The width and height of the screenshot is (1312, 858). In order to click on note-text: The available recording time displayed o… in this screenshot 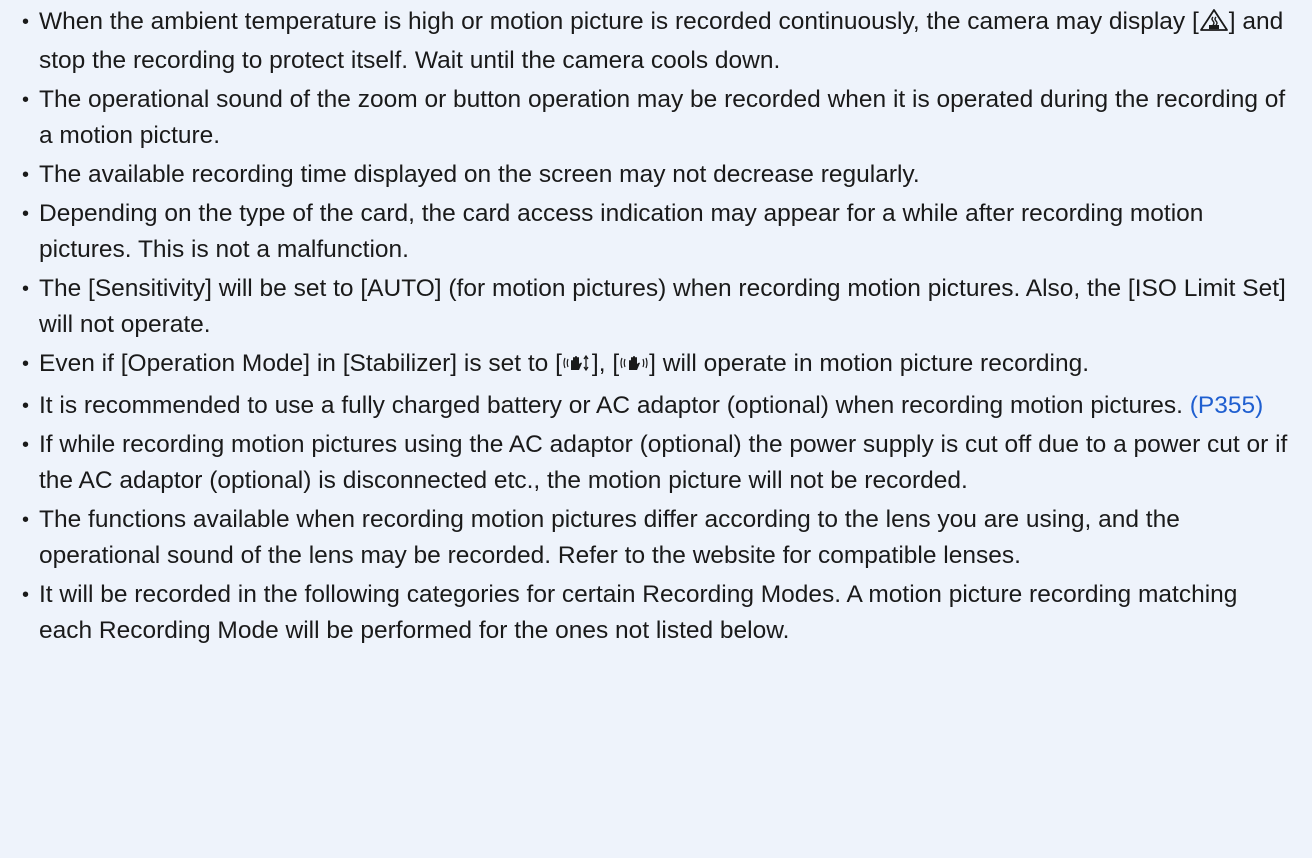, I will do `click(479, 174)`.